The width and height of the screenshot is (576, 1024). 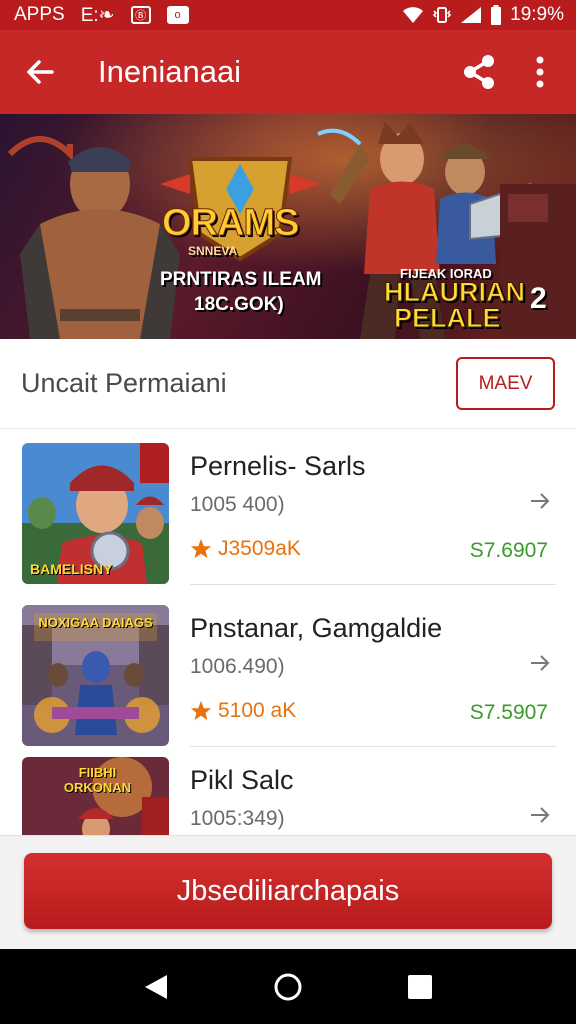 What do you see at coordinates (170, 71) in the screenshot?
I see `app-title: Inenianaai` at bounding box center [170, 71].